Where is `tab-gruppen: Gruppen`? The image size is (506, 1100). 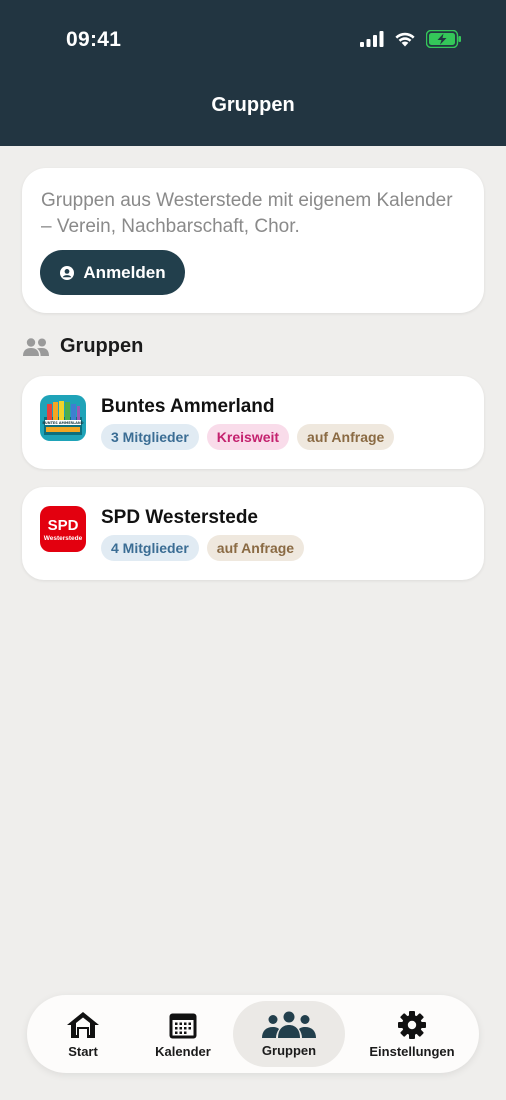 tab-gruppen: Gruppen is located at coordinates (289, 1034).